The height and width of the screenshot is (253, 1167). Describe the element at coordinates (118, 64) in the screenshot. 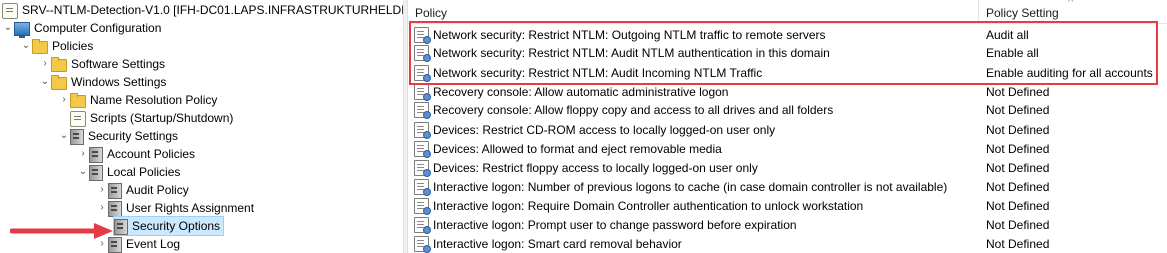

I see `tree-item-label: Software Settings` at that location.